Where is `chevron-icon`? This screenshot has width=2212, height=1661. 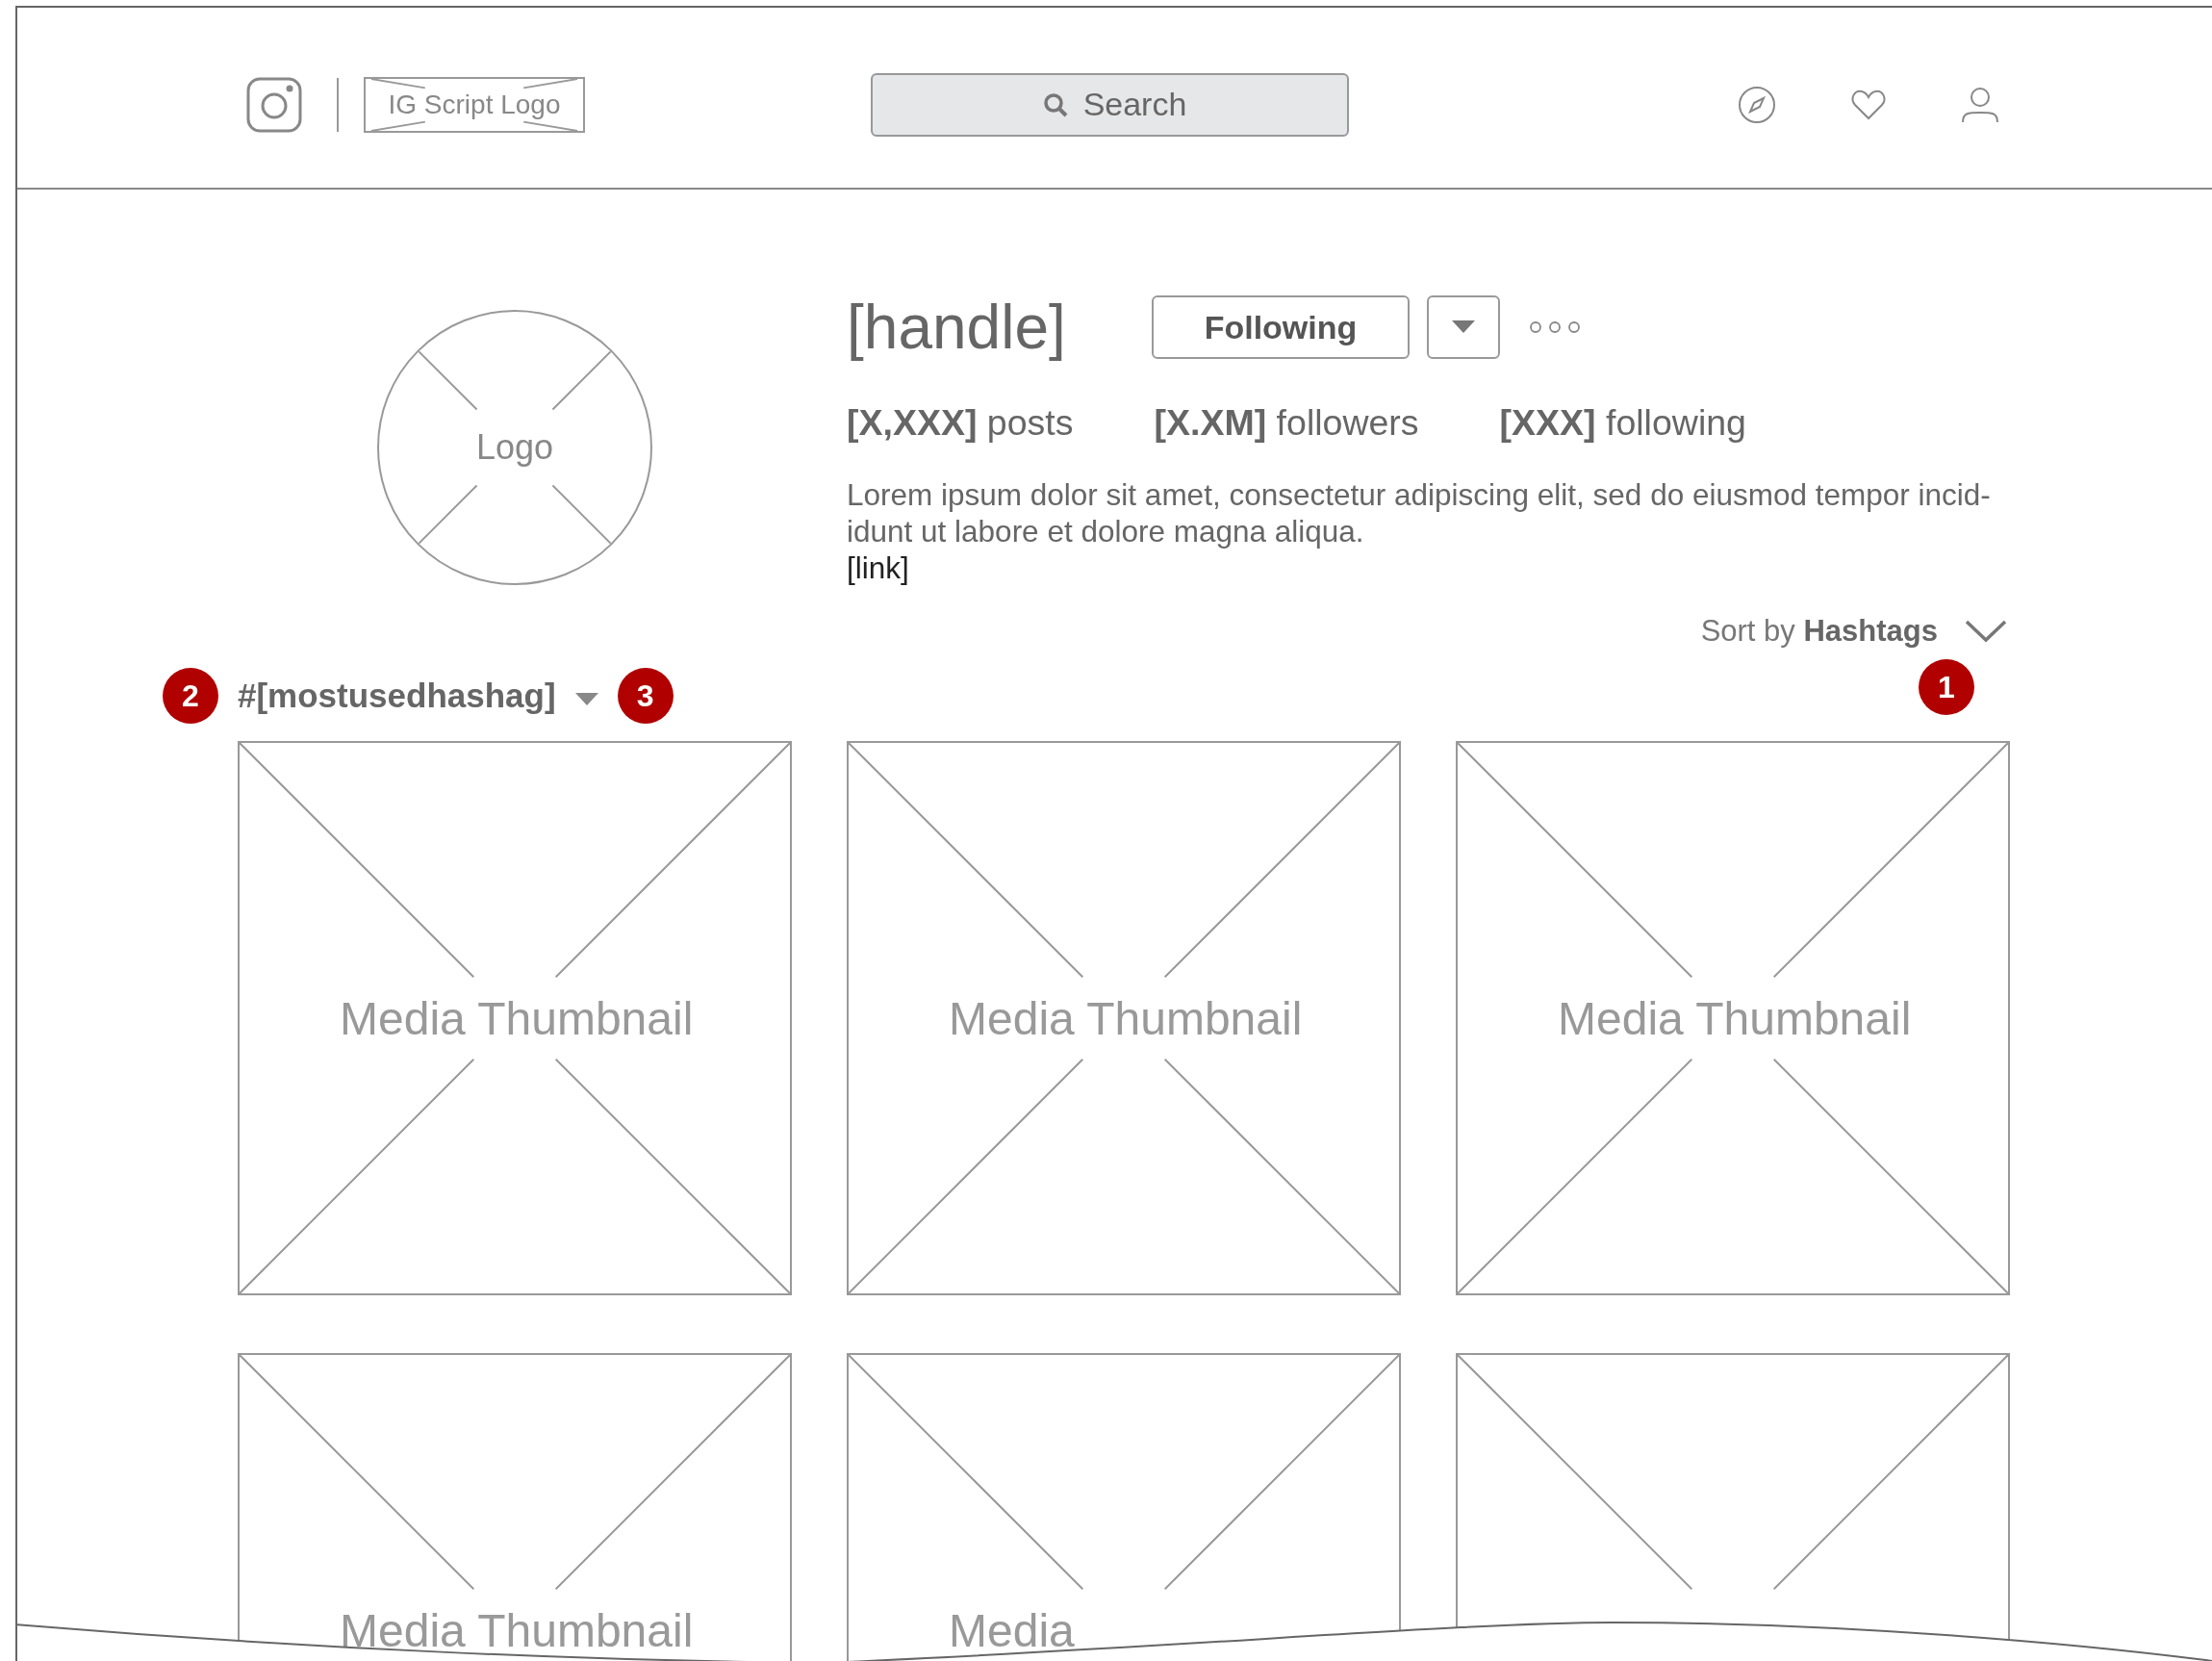 chevron-icon is located at coordinates (1986, 631).